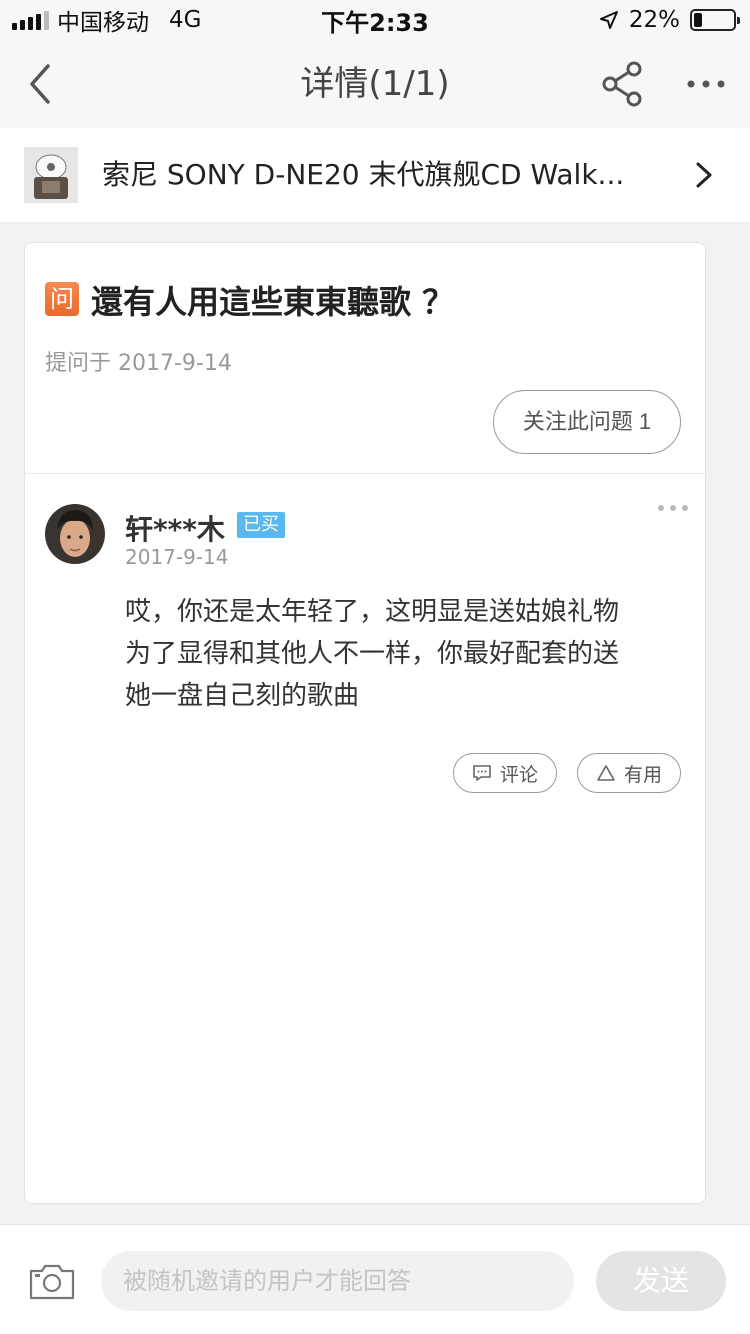 Image resolution: width=750 pixels, height=1334 pixels. I want to click on bottom-input-bar: 发送, so click(375, 1279).